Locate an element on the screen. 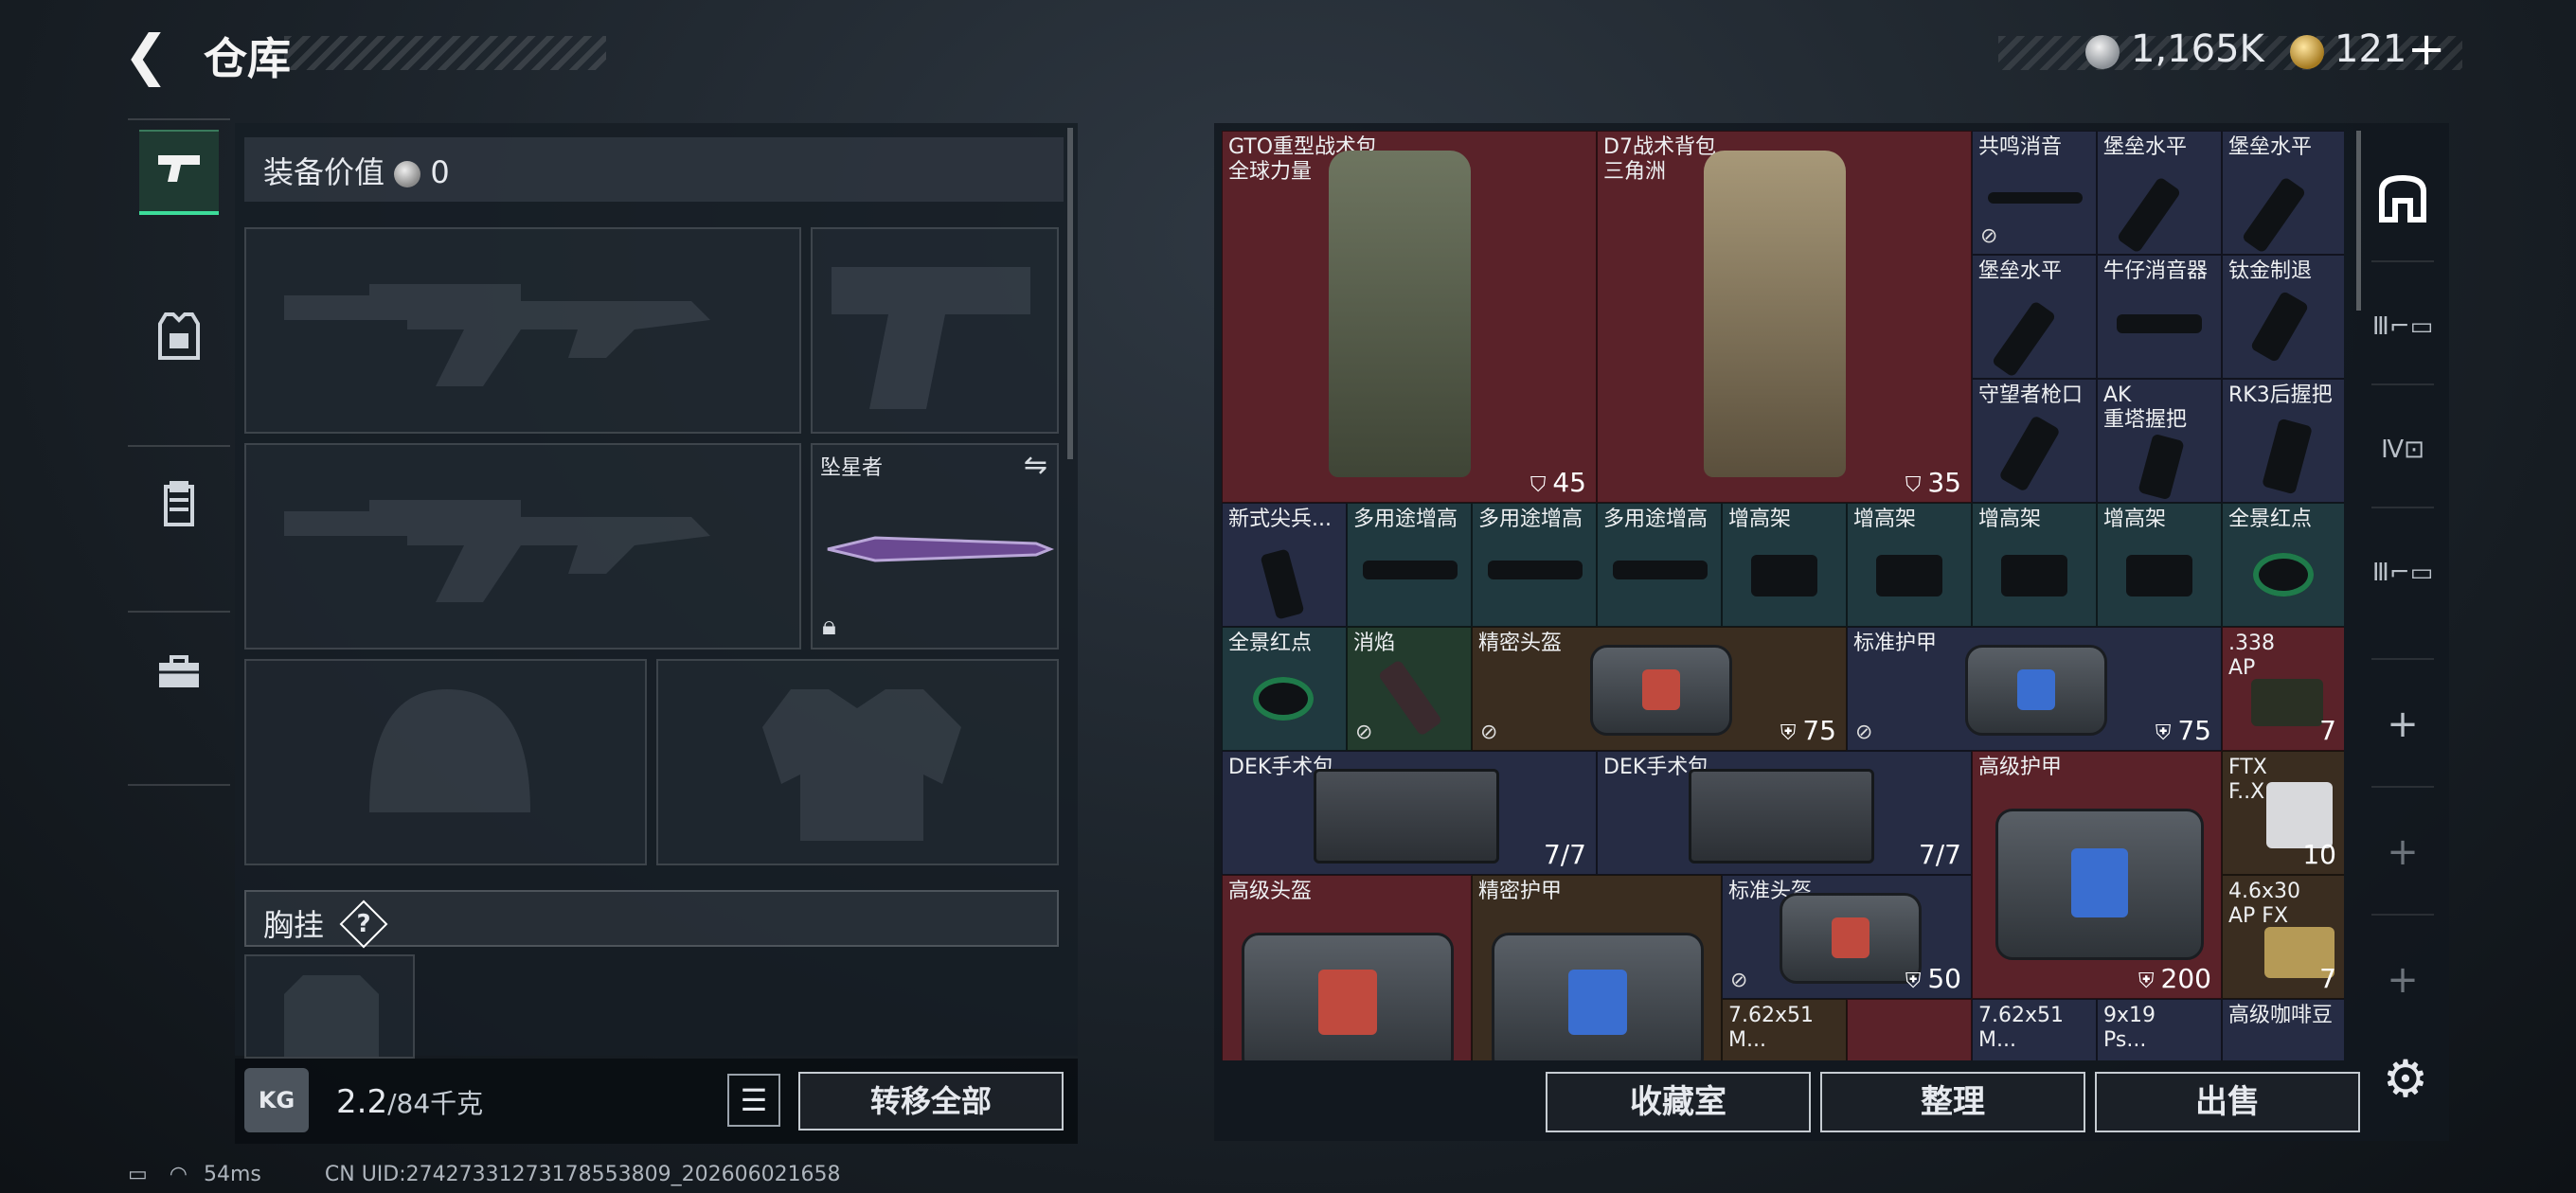 This screenshot has width=2576, height=1193. item-338-ap-ammo: .338 AP 7 is located at coordinates (2283, 689).